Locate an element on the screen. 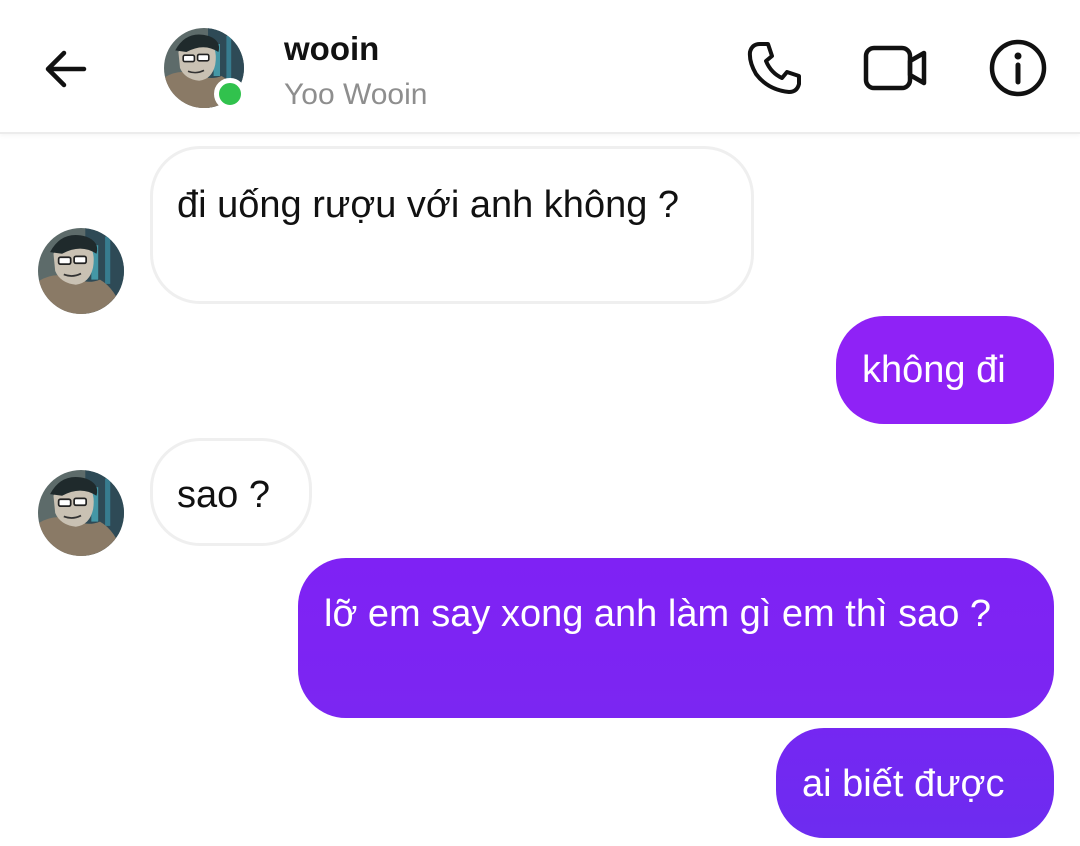 This screenshot has width=1080, height=846. outgoing-message: lỡ em say xong anh làm gì em thì sao ? is located at coordinates (676, 638).